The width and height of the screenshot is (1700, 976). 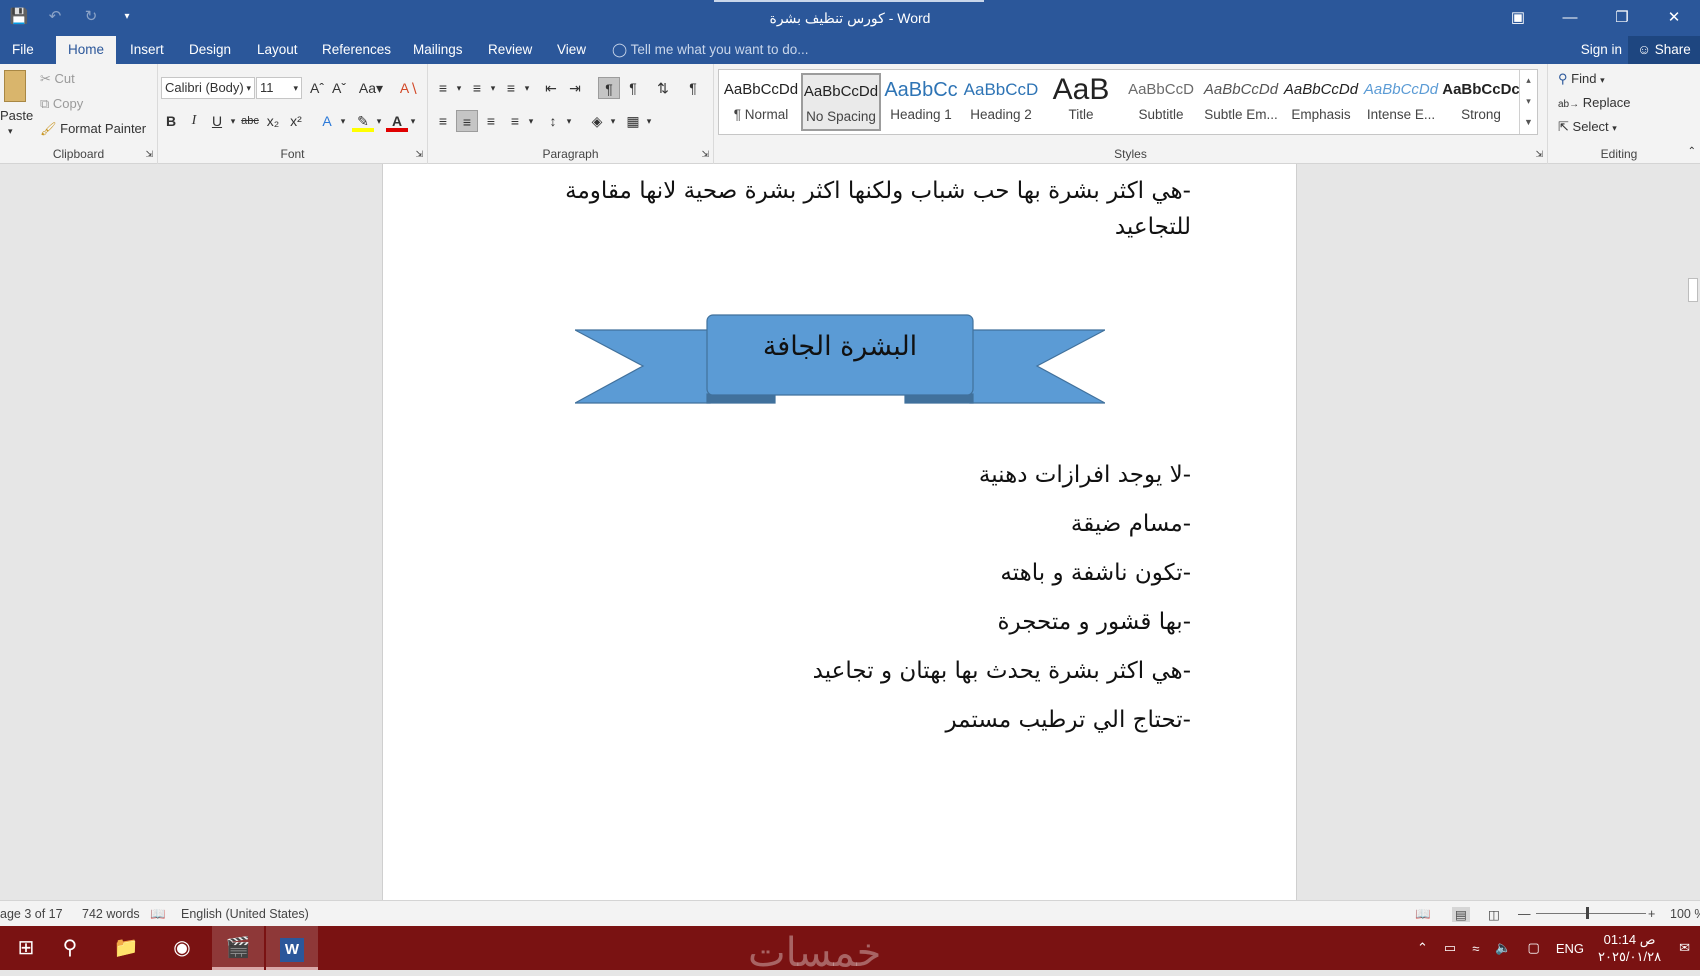 I want to click on grow-font-icon: Aˆ, so click(x=317, y=88).